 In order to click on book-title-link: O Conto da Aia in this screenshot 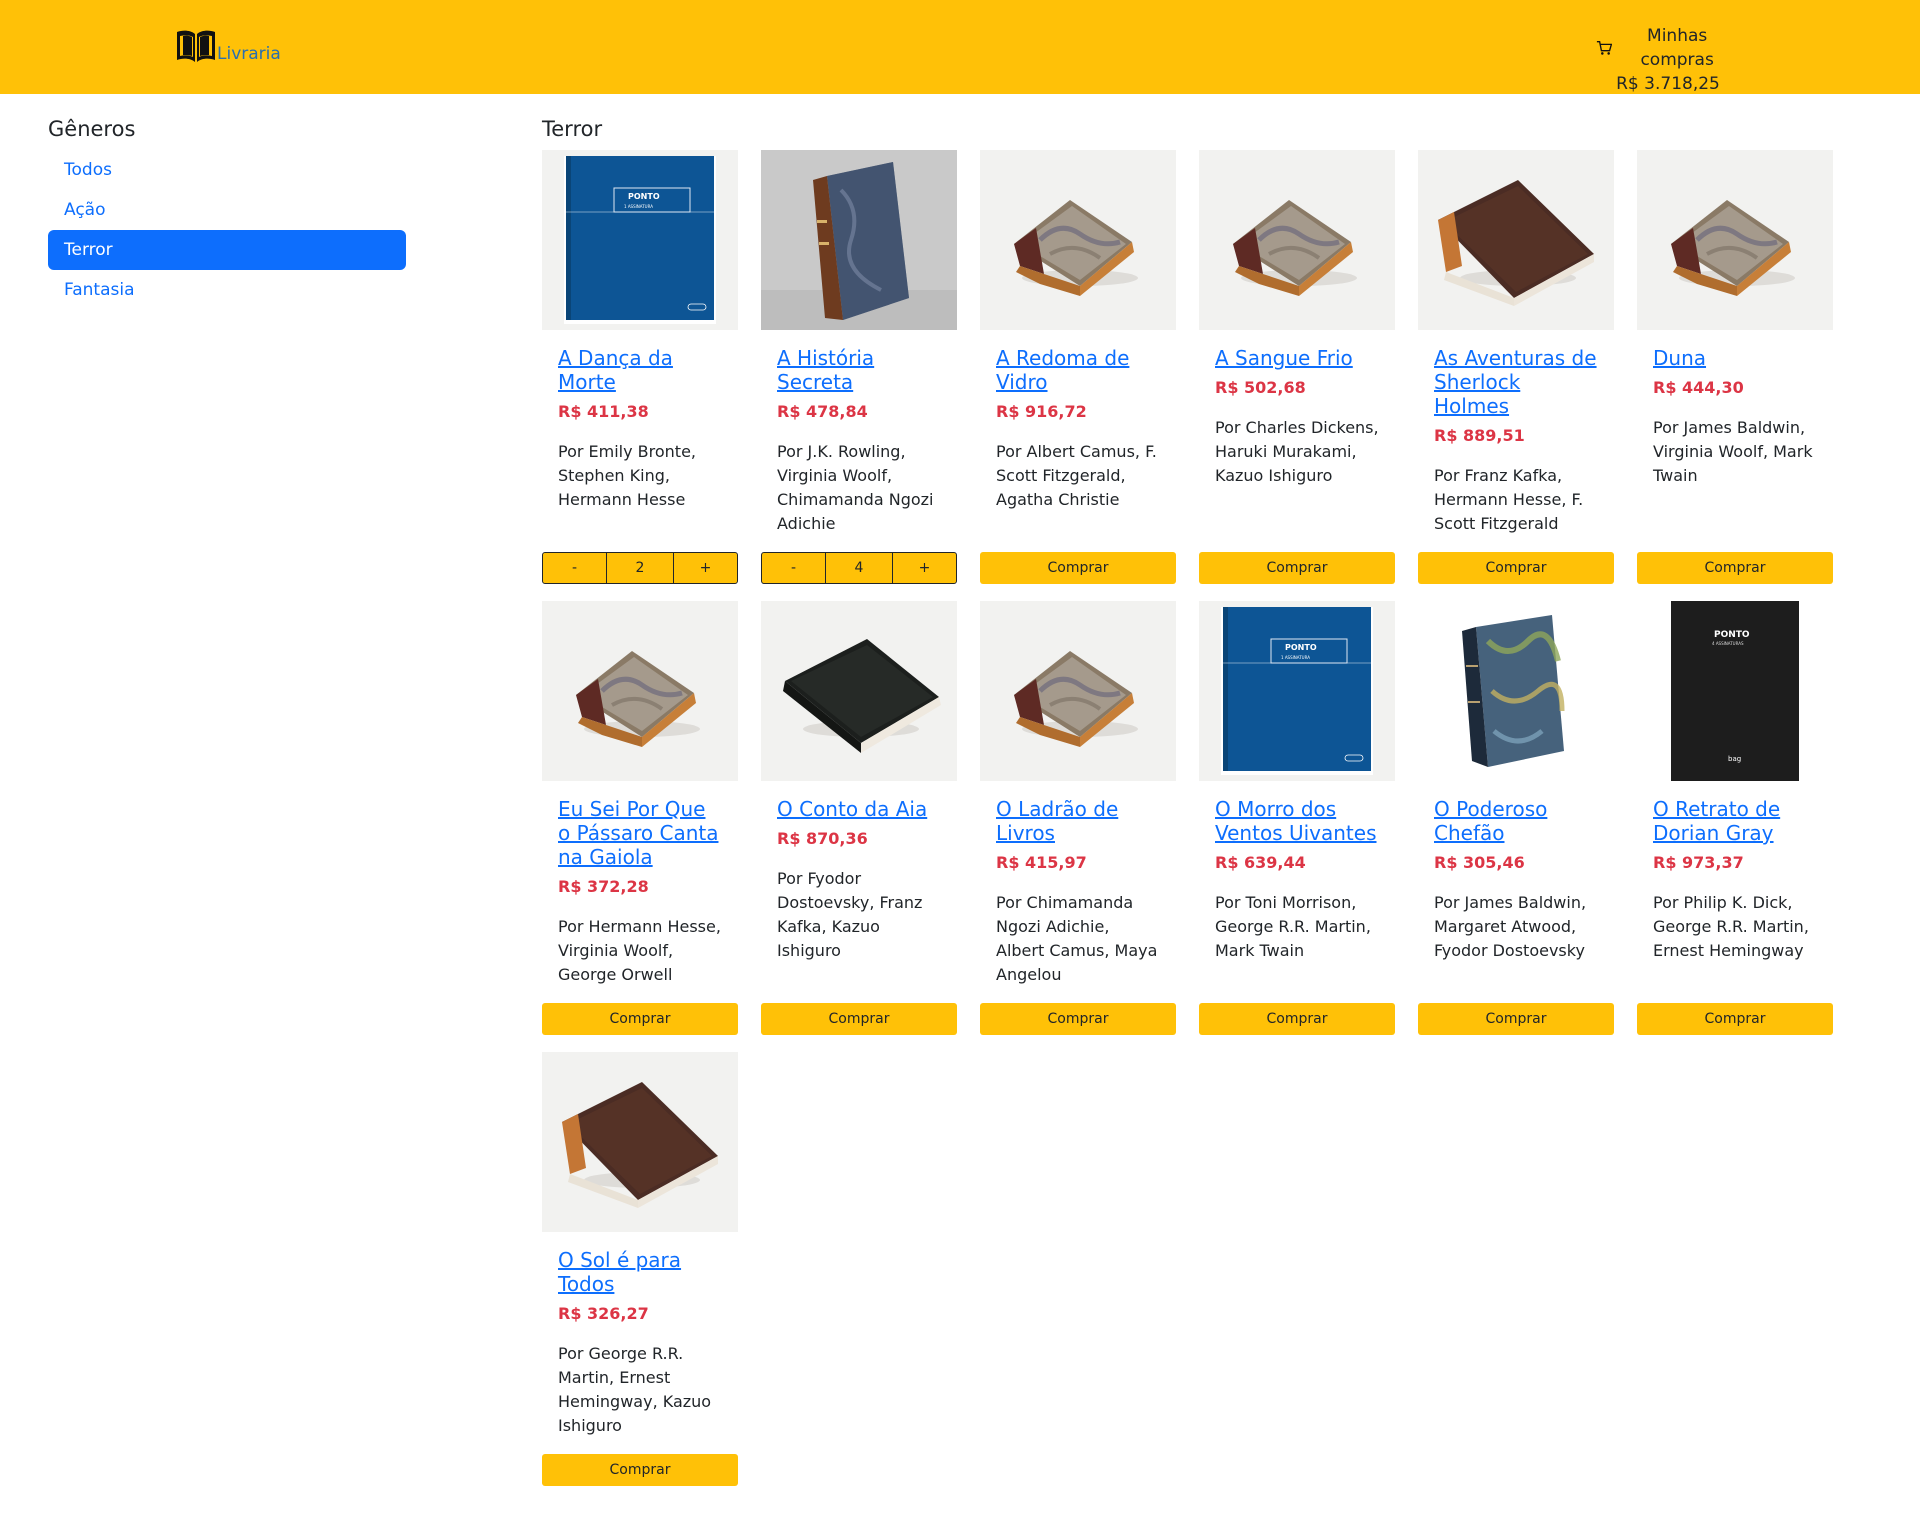, I will do `click(859, 809)`.